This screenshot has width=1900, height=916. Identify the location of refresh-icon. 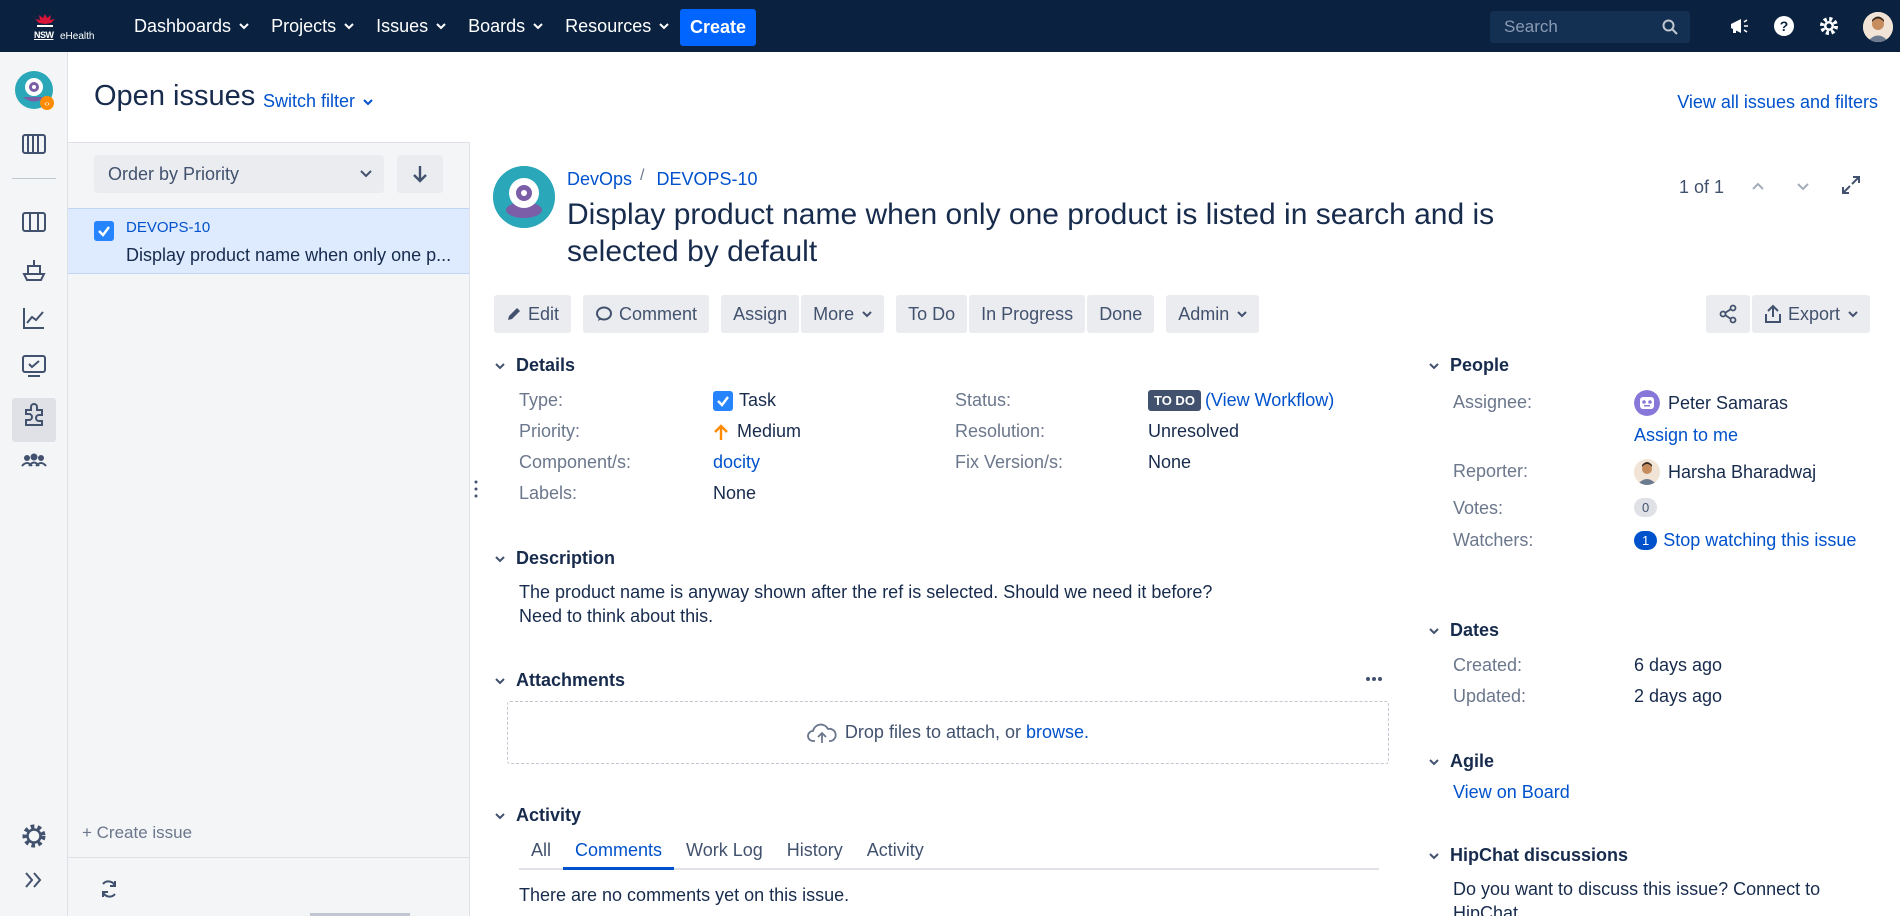
(109, 889).